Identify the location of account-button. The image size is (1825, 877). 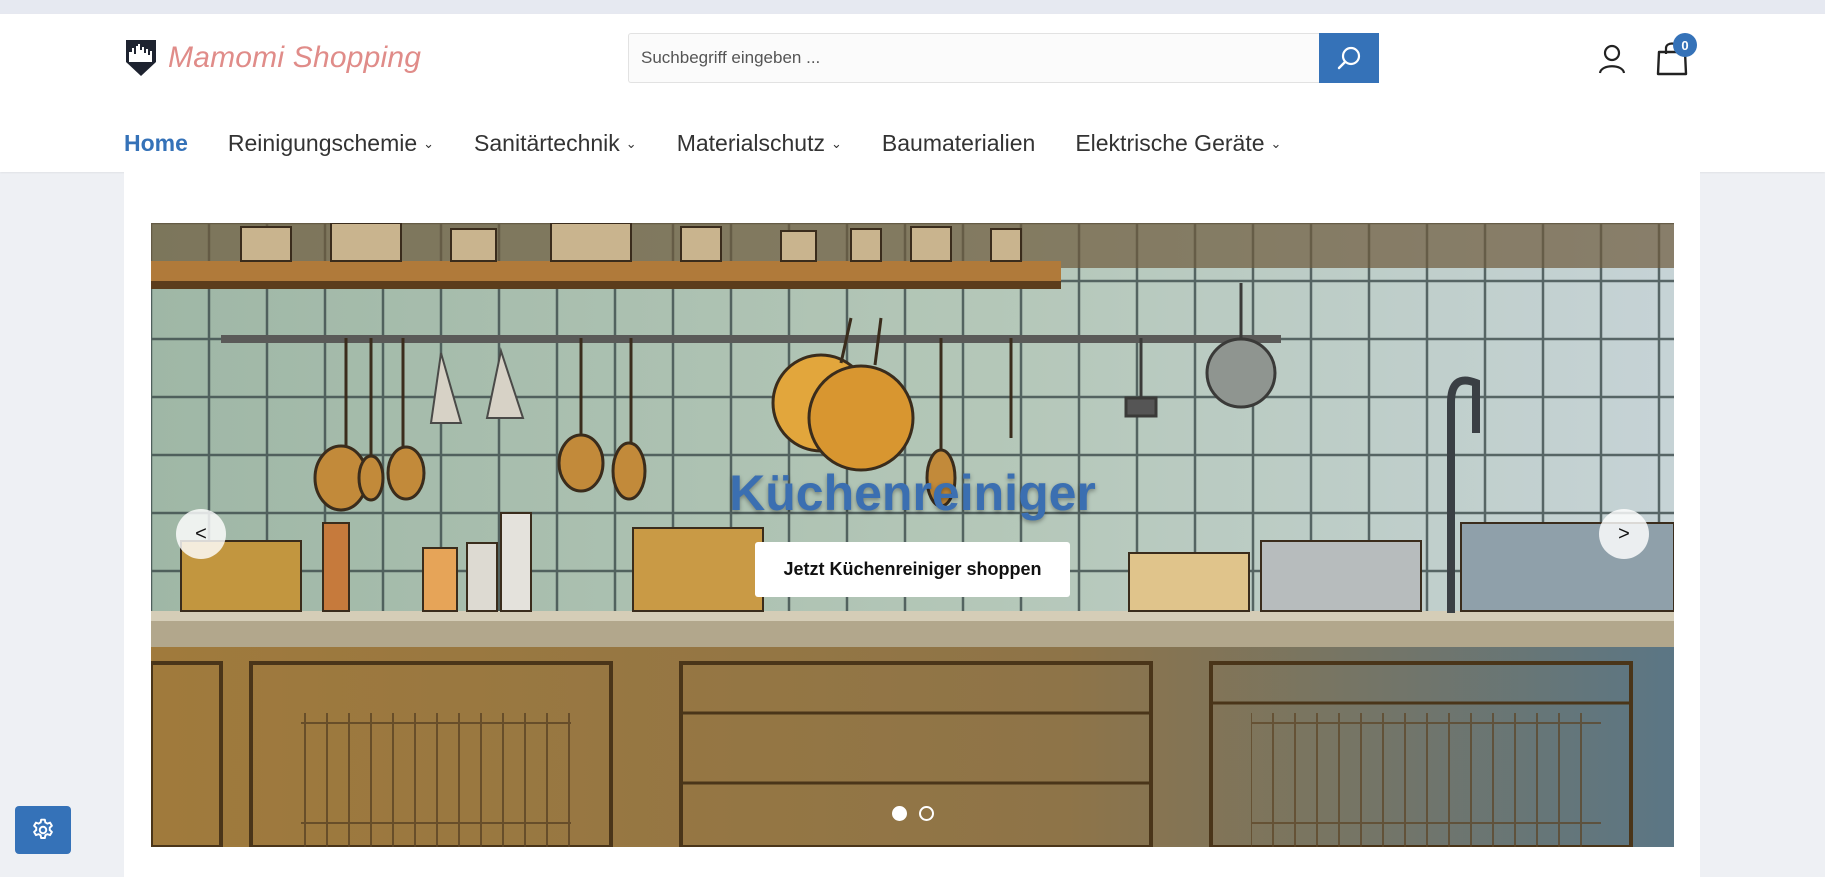
(1612, 59).